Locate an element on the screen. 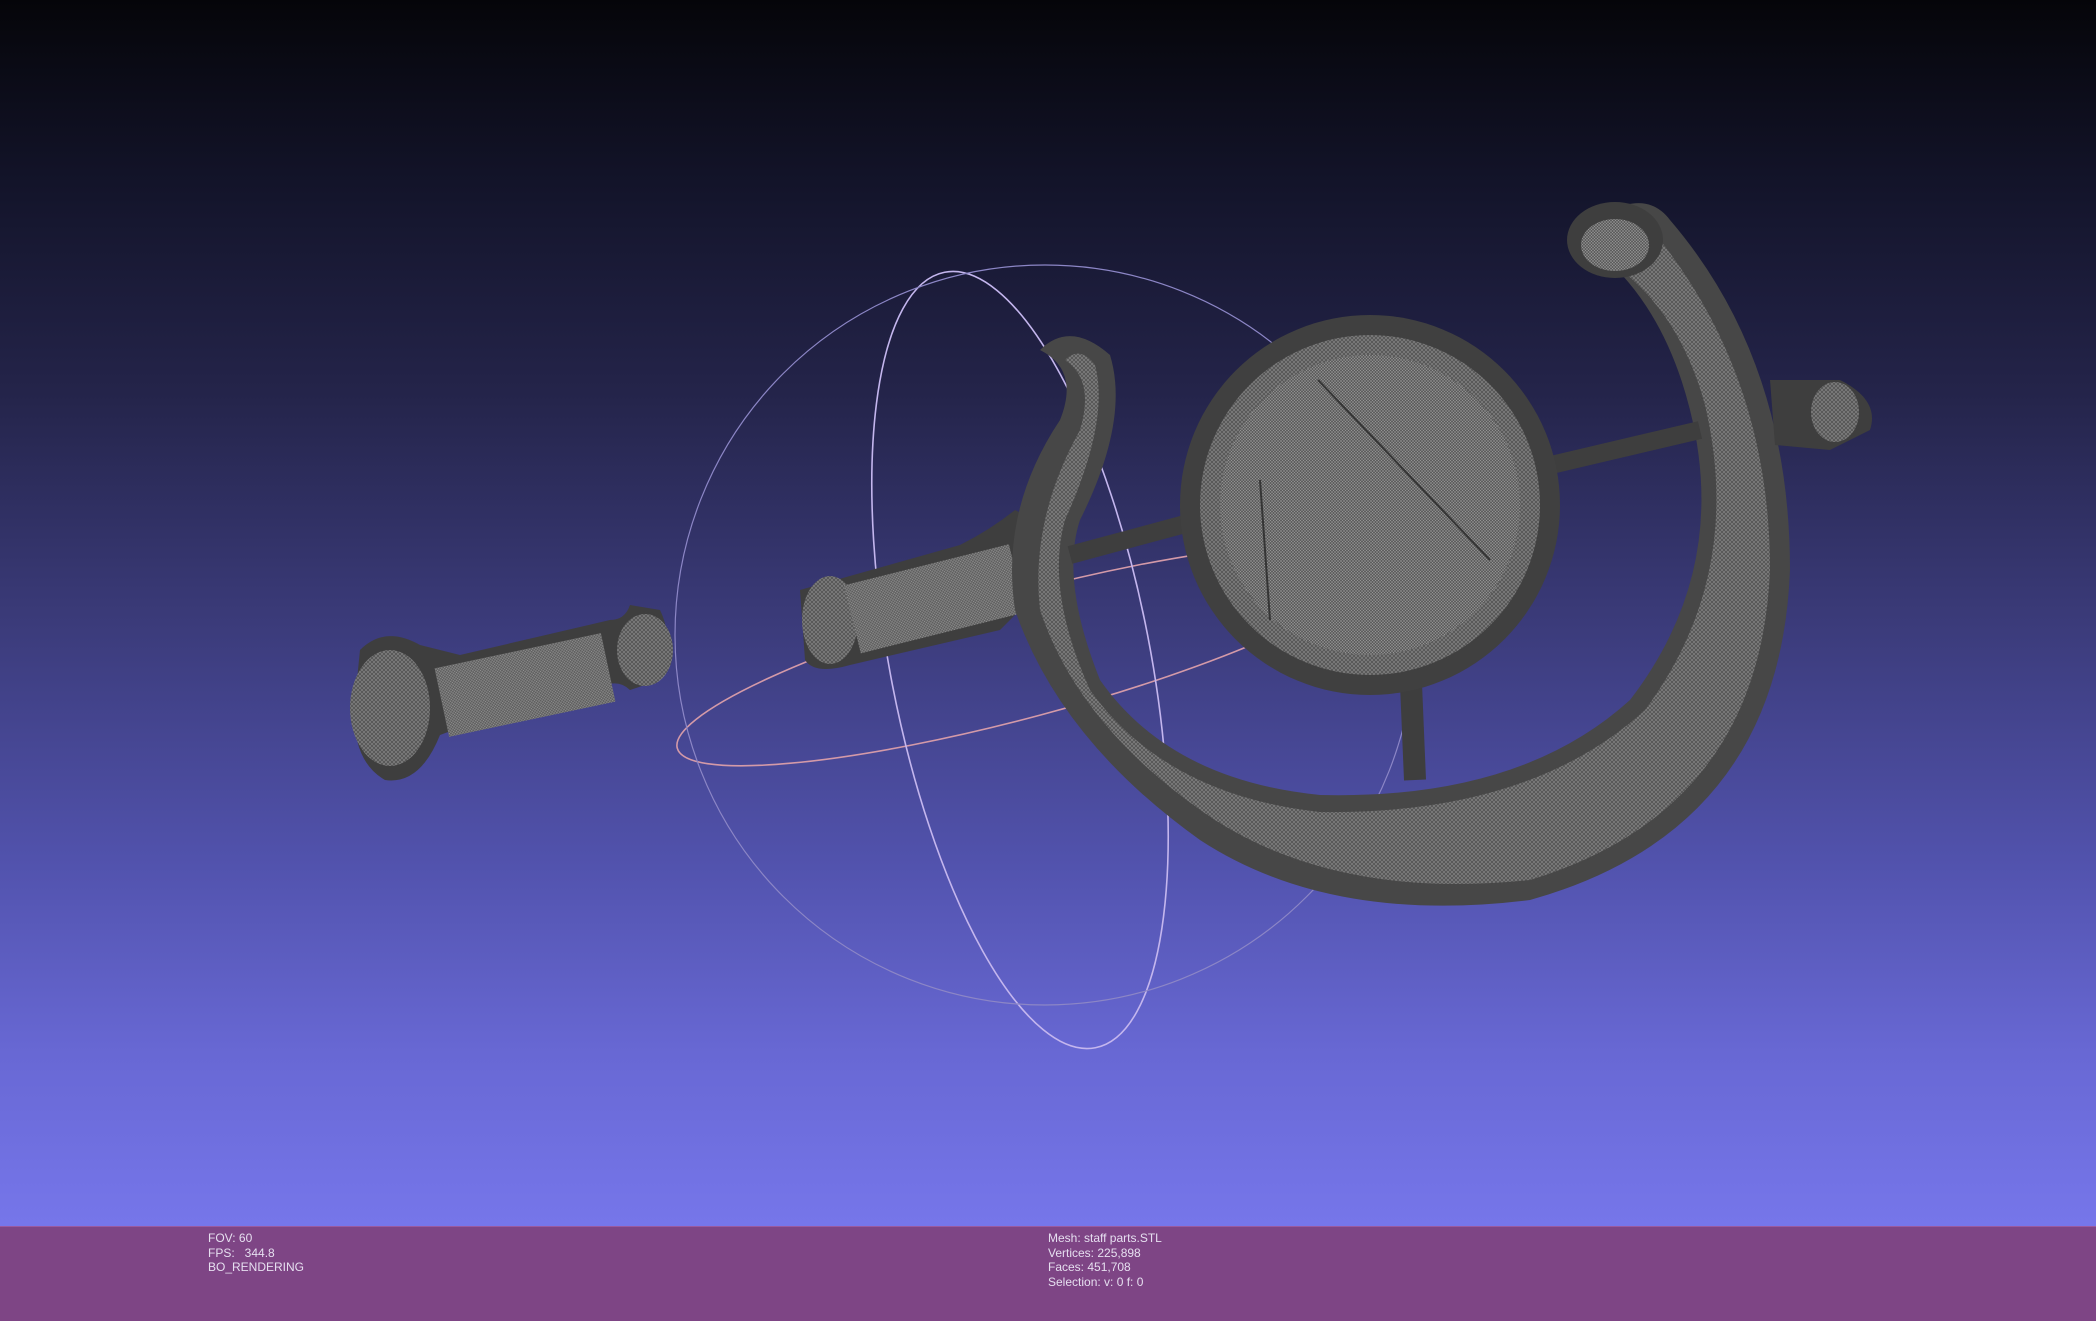 Image resolution: width=2096 pixels, height=1321 pixels. center-sphere is located at coordinates (1370, 505).